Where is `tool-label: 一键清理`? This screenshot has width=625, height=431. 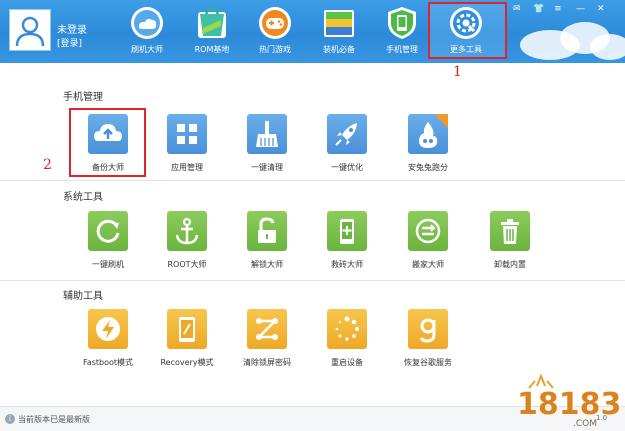 tool-label: 一键清理 is located at coordinates (267, 167).